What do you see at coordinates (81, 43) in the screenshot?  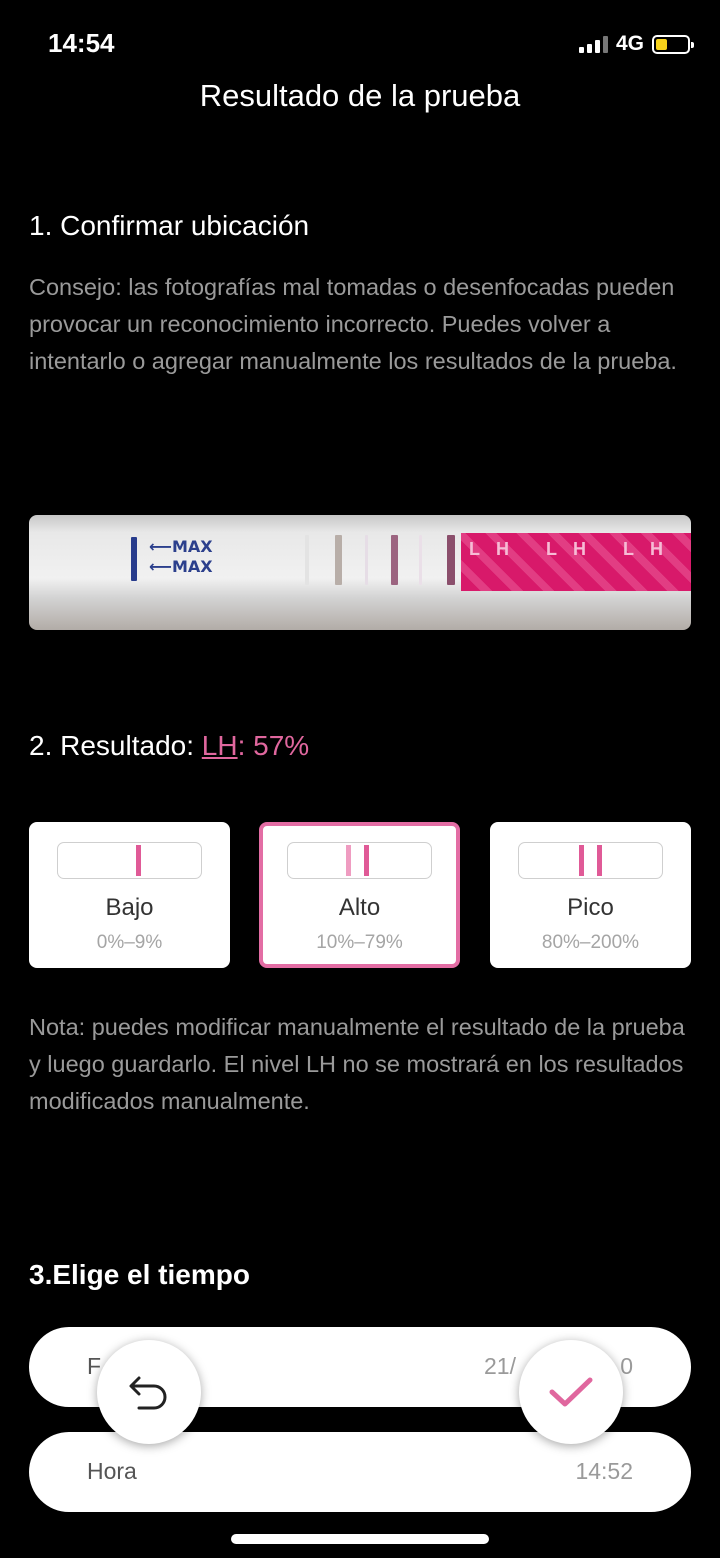 I see `status-time: 14:54` at bounding box center [81, 43].